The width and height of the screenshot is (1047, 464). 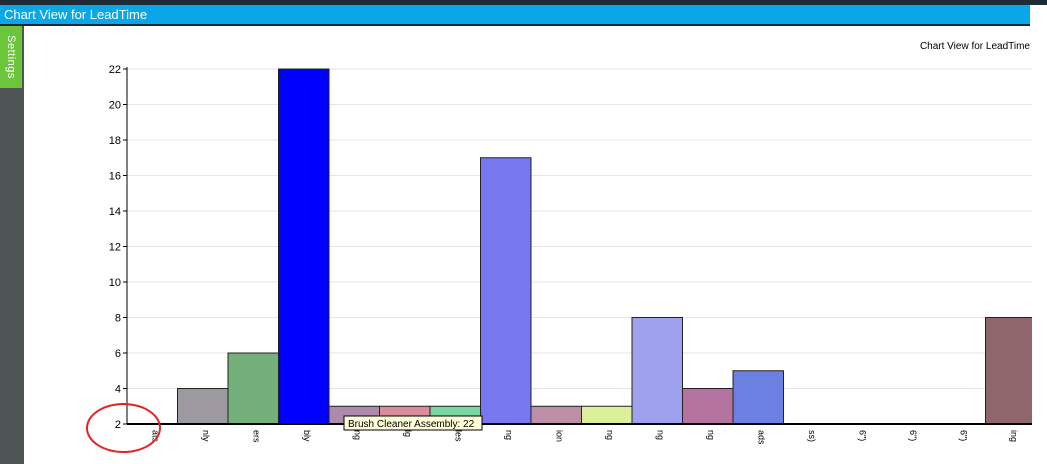 What do you see at coordinates (115, 248) in the screenshot?
I see `y-tick-label: 12` at bounding box center [115, 248].